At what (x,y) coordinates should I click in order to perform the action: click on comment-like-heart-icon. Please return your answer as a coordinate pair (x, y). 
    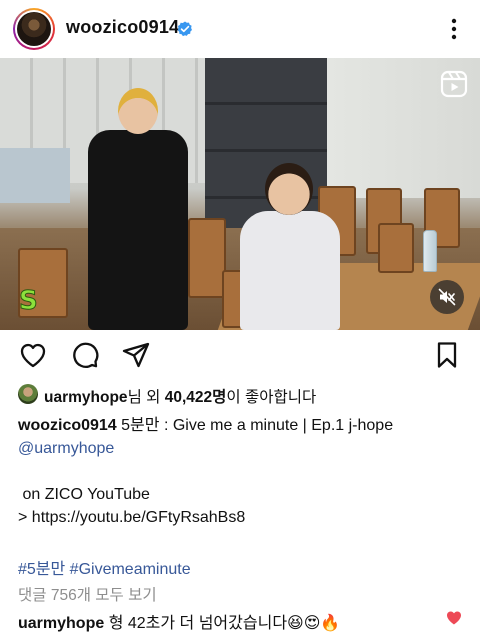
    Looking at the image, I should click on (454, 618).